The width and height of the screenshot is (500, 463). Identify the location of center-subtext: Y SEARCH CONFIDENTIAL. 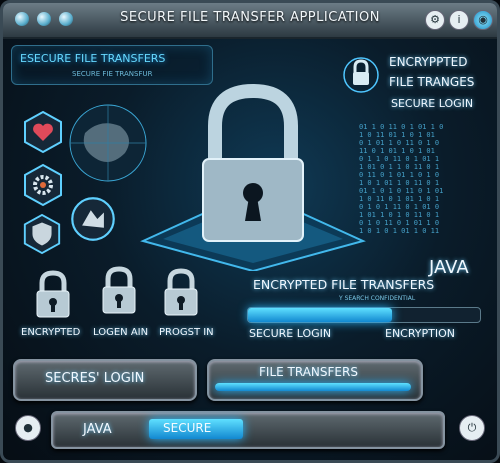
(377, 298).